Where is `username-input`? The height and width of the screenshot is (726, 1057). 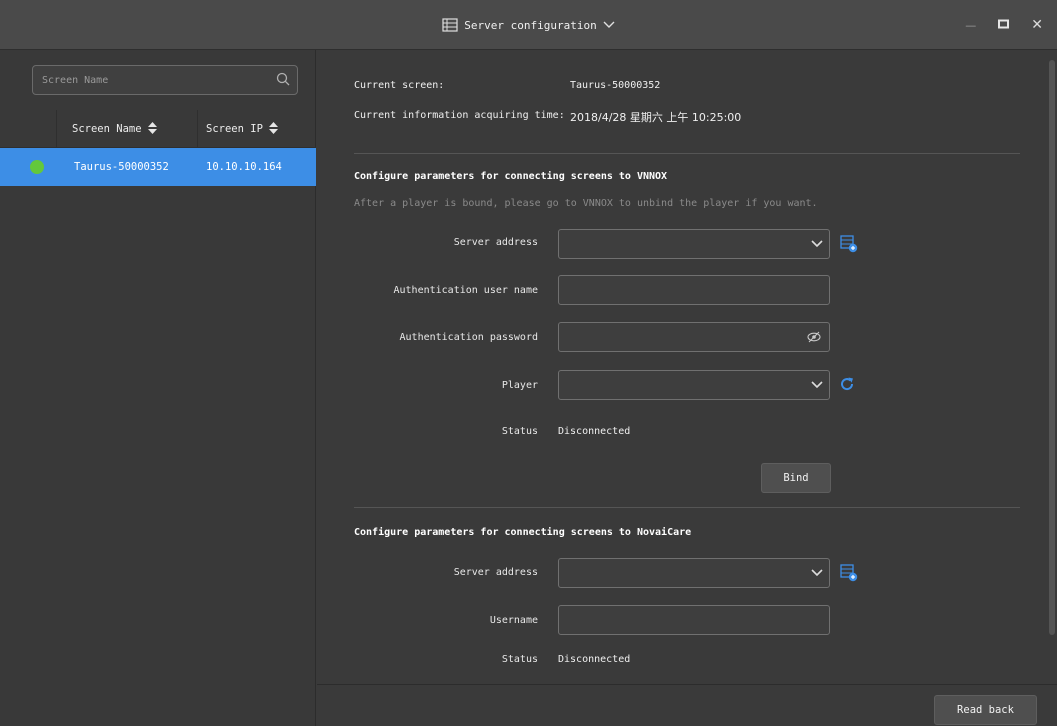
username-input is located at coordinates (679, 620).